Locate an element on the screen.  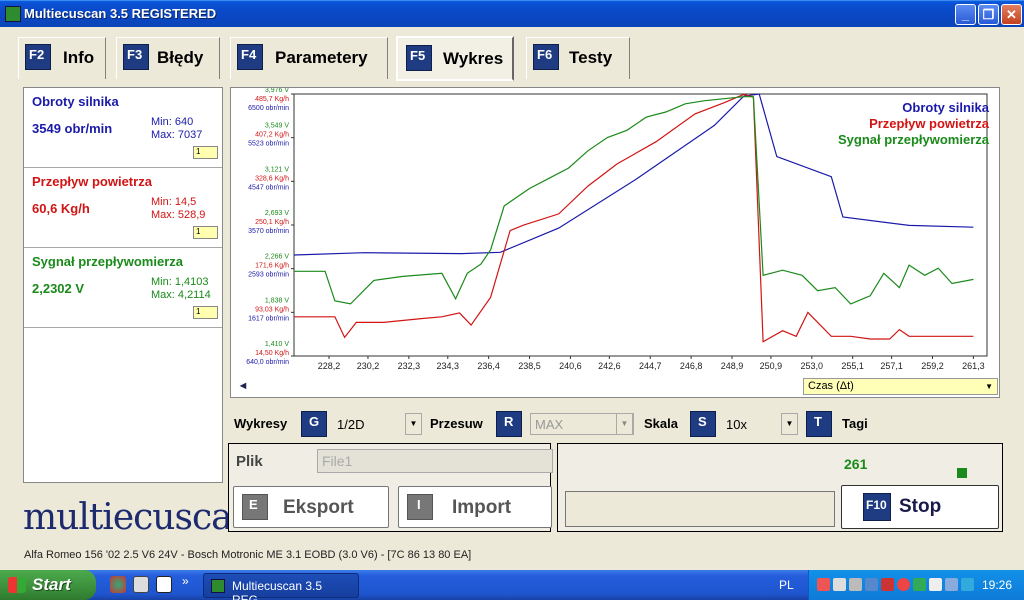
import-button: I Import is located at coordinates (475, 507).